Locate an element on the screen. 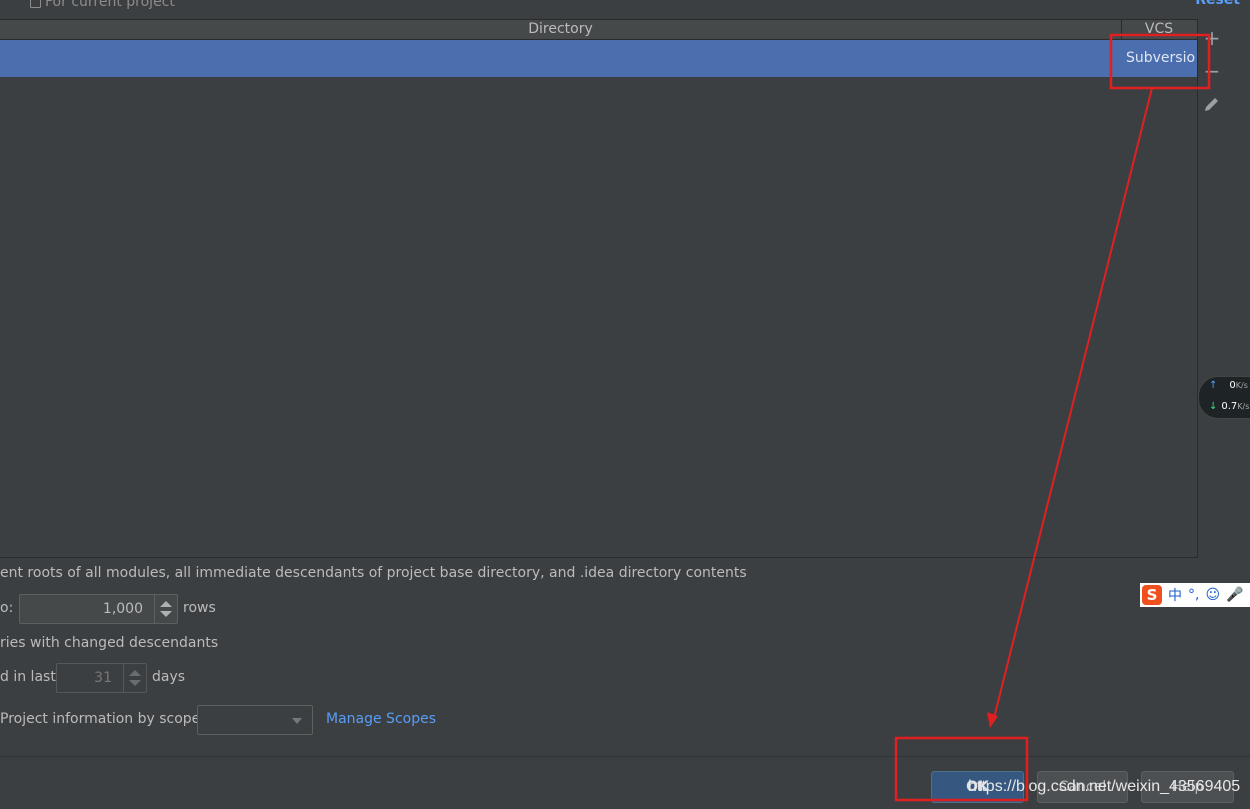  document-icon is located at coordinates (35, 4).